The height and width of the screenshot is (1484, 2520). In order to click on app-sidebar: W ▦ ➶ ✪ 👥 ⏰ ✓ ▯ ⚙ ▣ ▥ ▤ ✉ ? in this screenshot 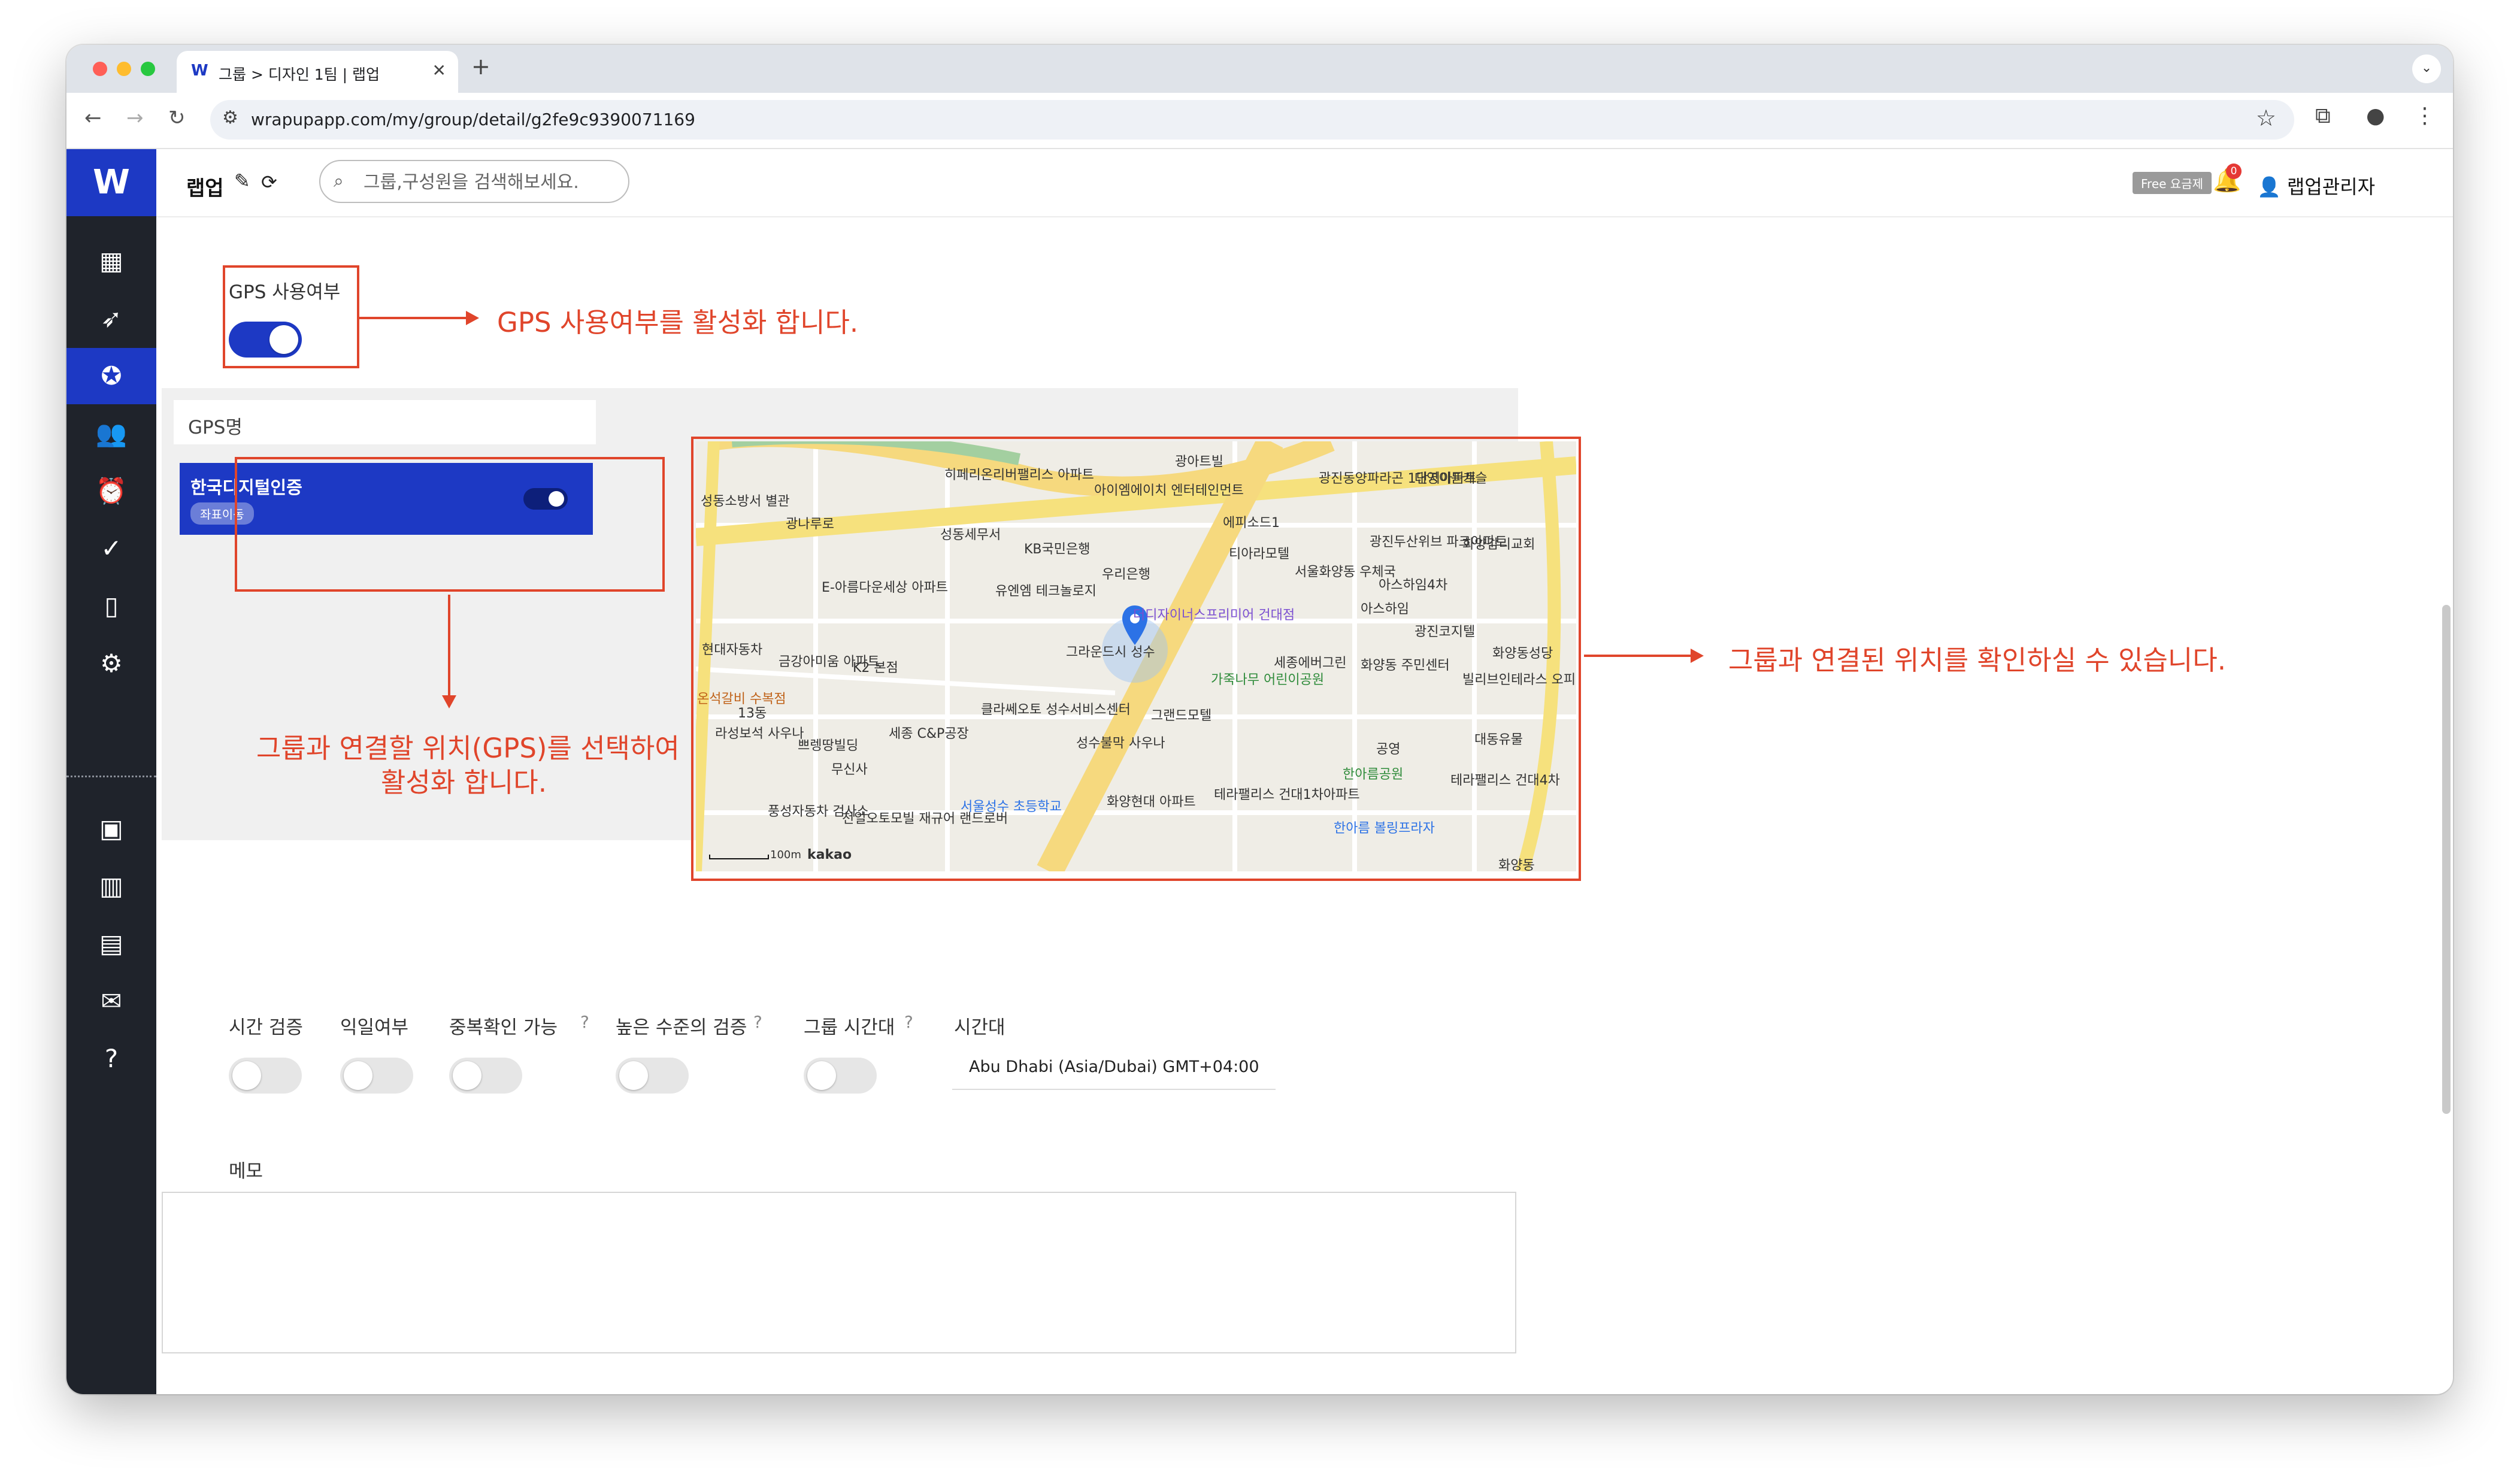, I will do `click(111, 772)`.